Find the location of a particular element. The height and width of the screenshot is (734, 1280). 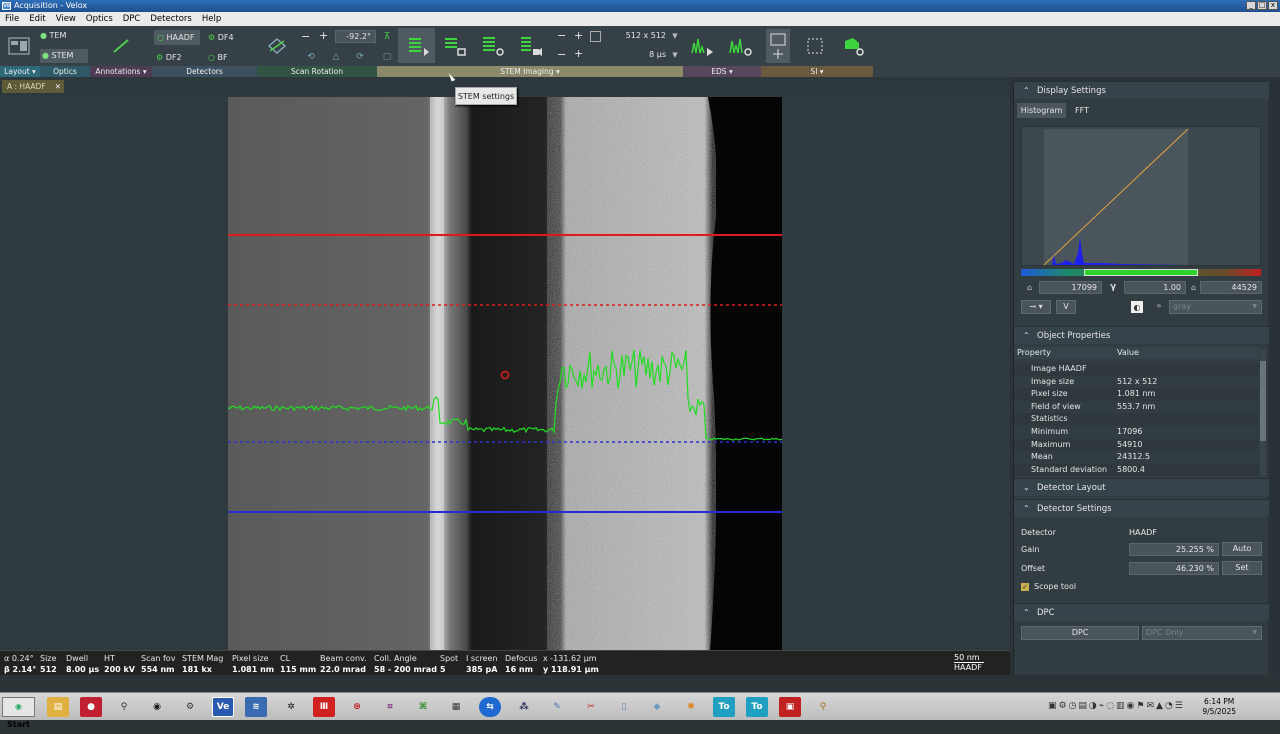

max-lock-icon: ⌂ is located at coordinates (1193, 287).